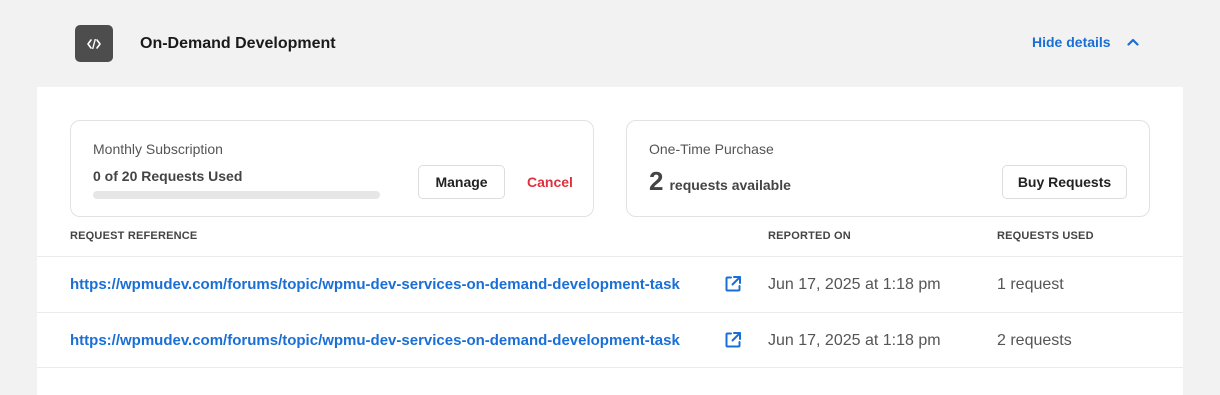  I want to click on manage-button: Manage, so click(461, 182).